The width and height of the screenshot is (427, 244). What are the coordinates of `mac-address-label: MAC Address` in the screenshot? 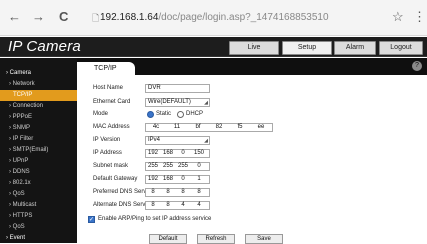 It's located at (111, 127).